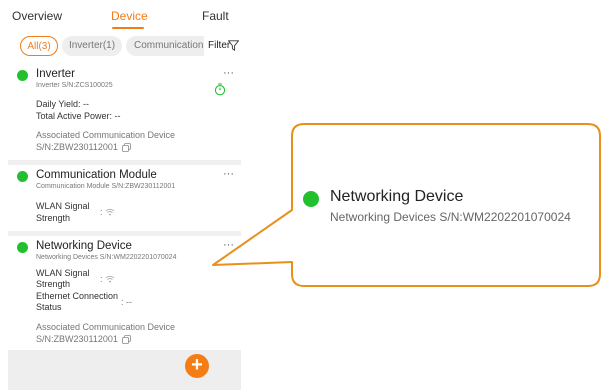  Describe the element at coordinates (311, 199) in the screenshot. I see `callout-status-dot` at that location.